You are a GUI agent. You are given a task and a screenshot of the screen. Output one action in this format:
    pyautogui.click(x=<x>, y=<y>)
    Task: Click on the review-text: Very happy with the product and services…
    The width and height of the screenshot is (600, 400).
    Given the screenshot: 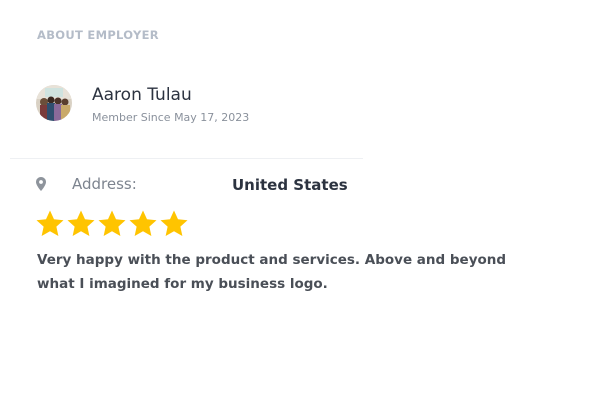 What is the action you would take?
    pyautogui.click(x=272, y=272)
    